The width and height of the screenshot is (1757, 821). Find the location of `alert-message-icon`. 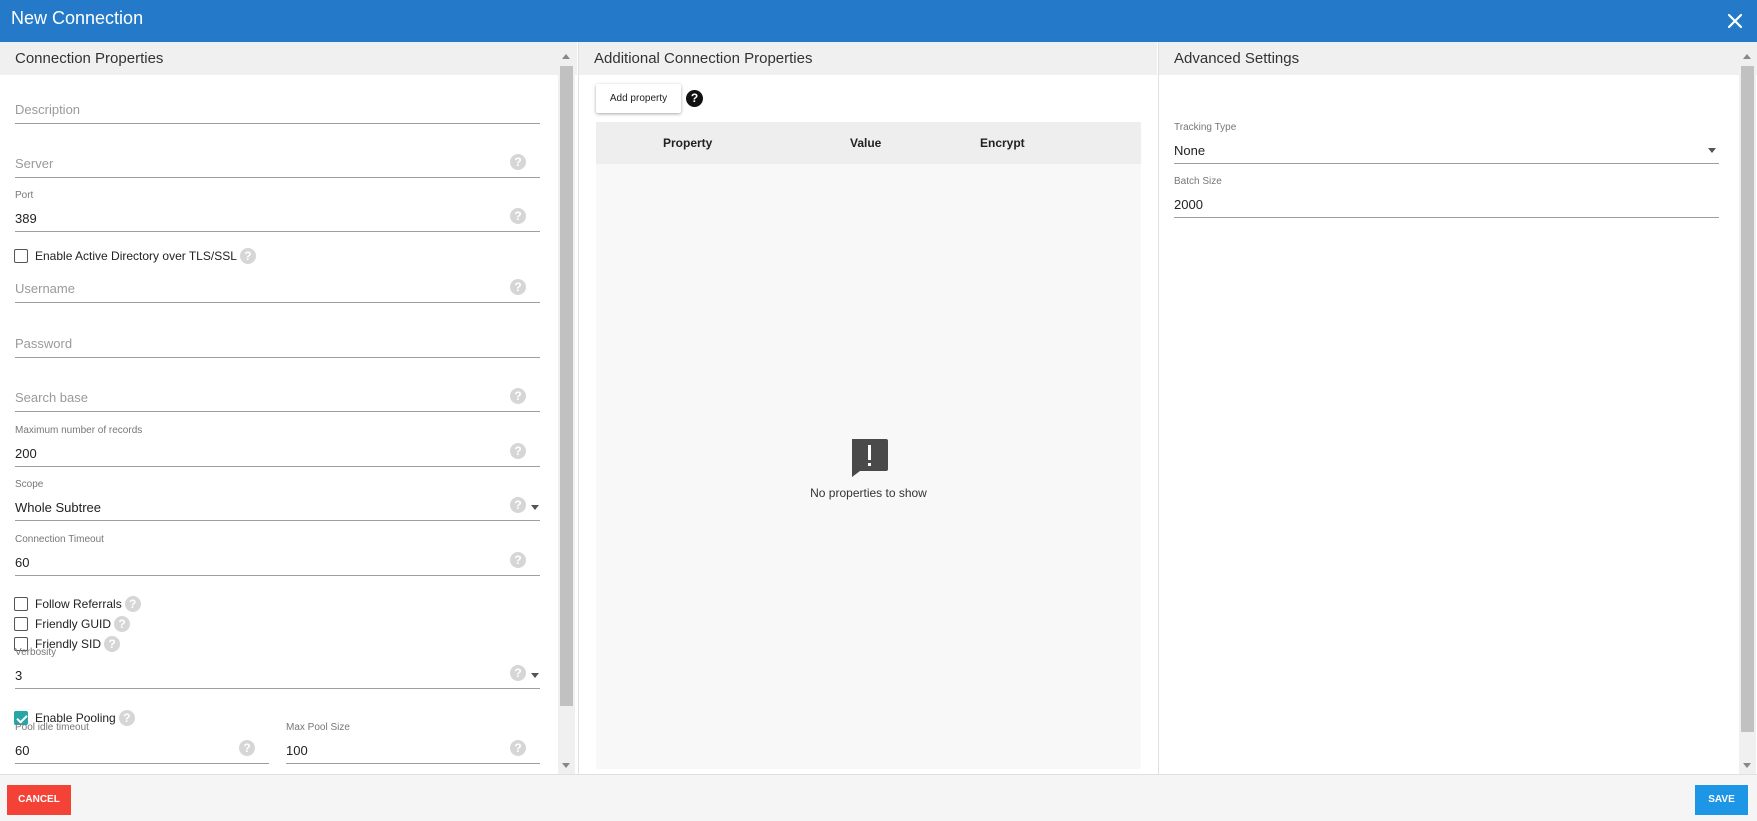

alert-message-icon is located at coordinates (869, 458).